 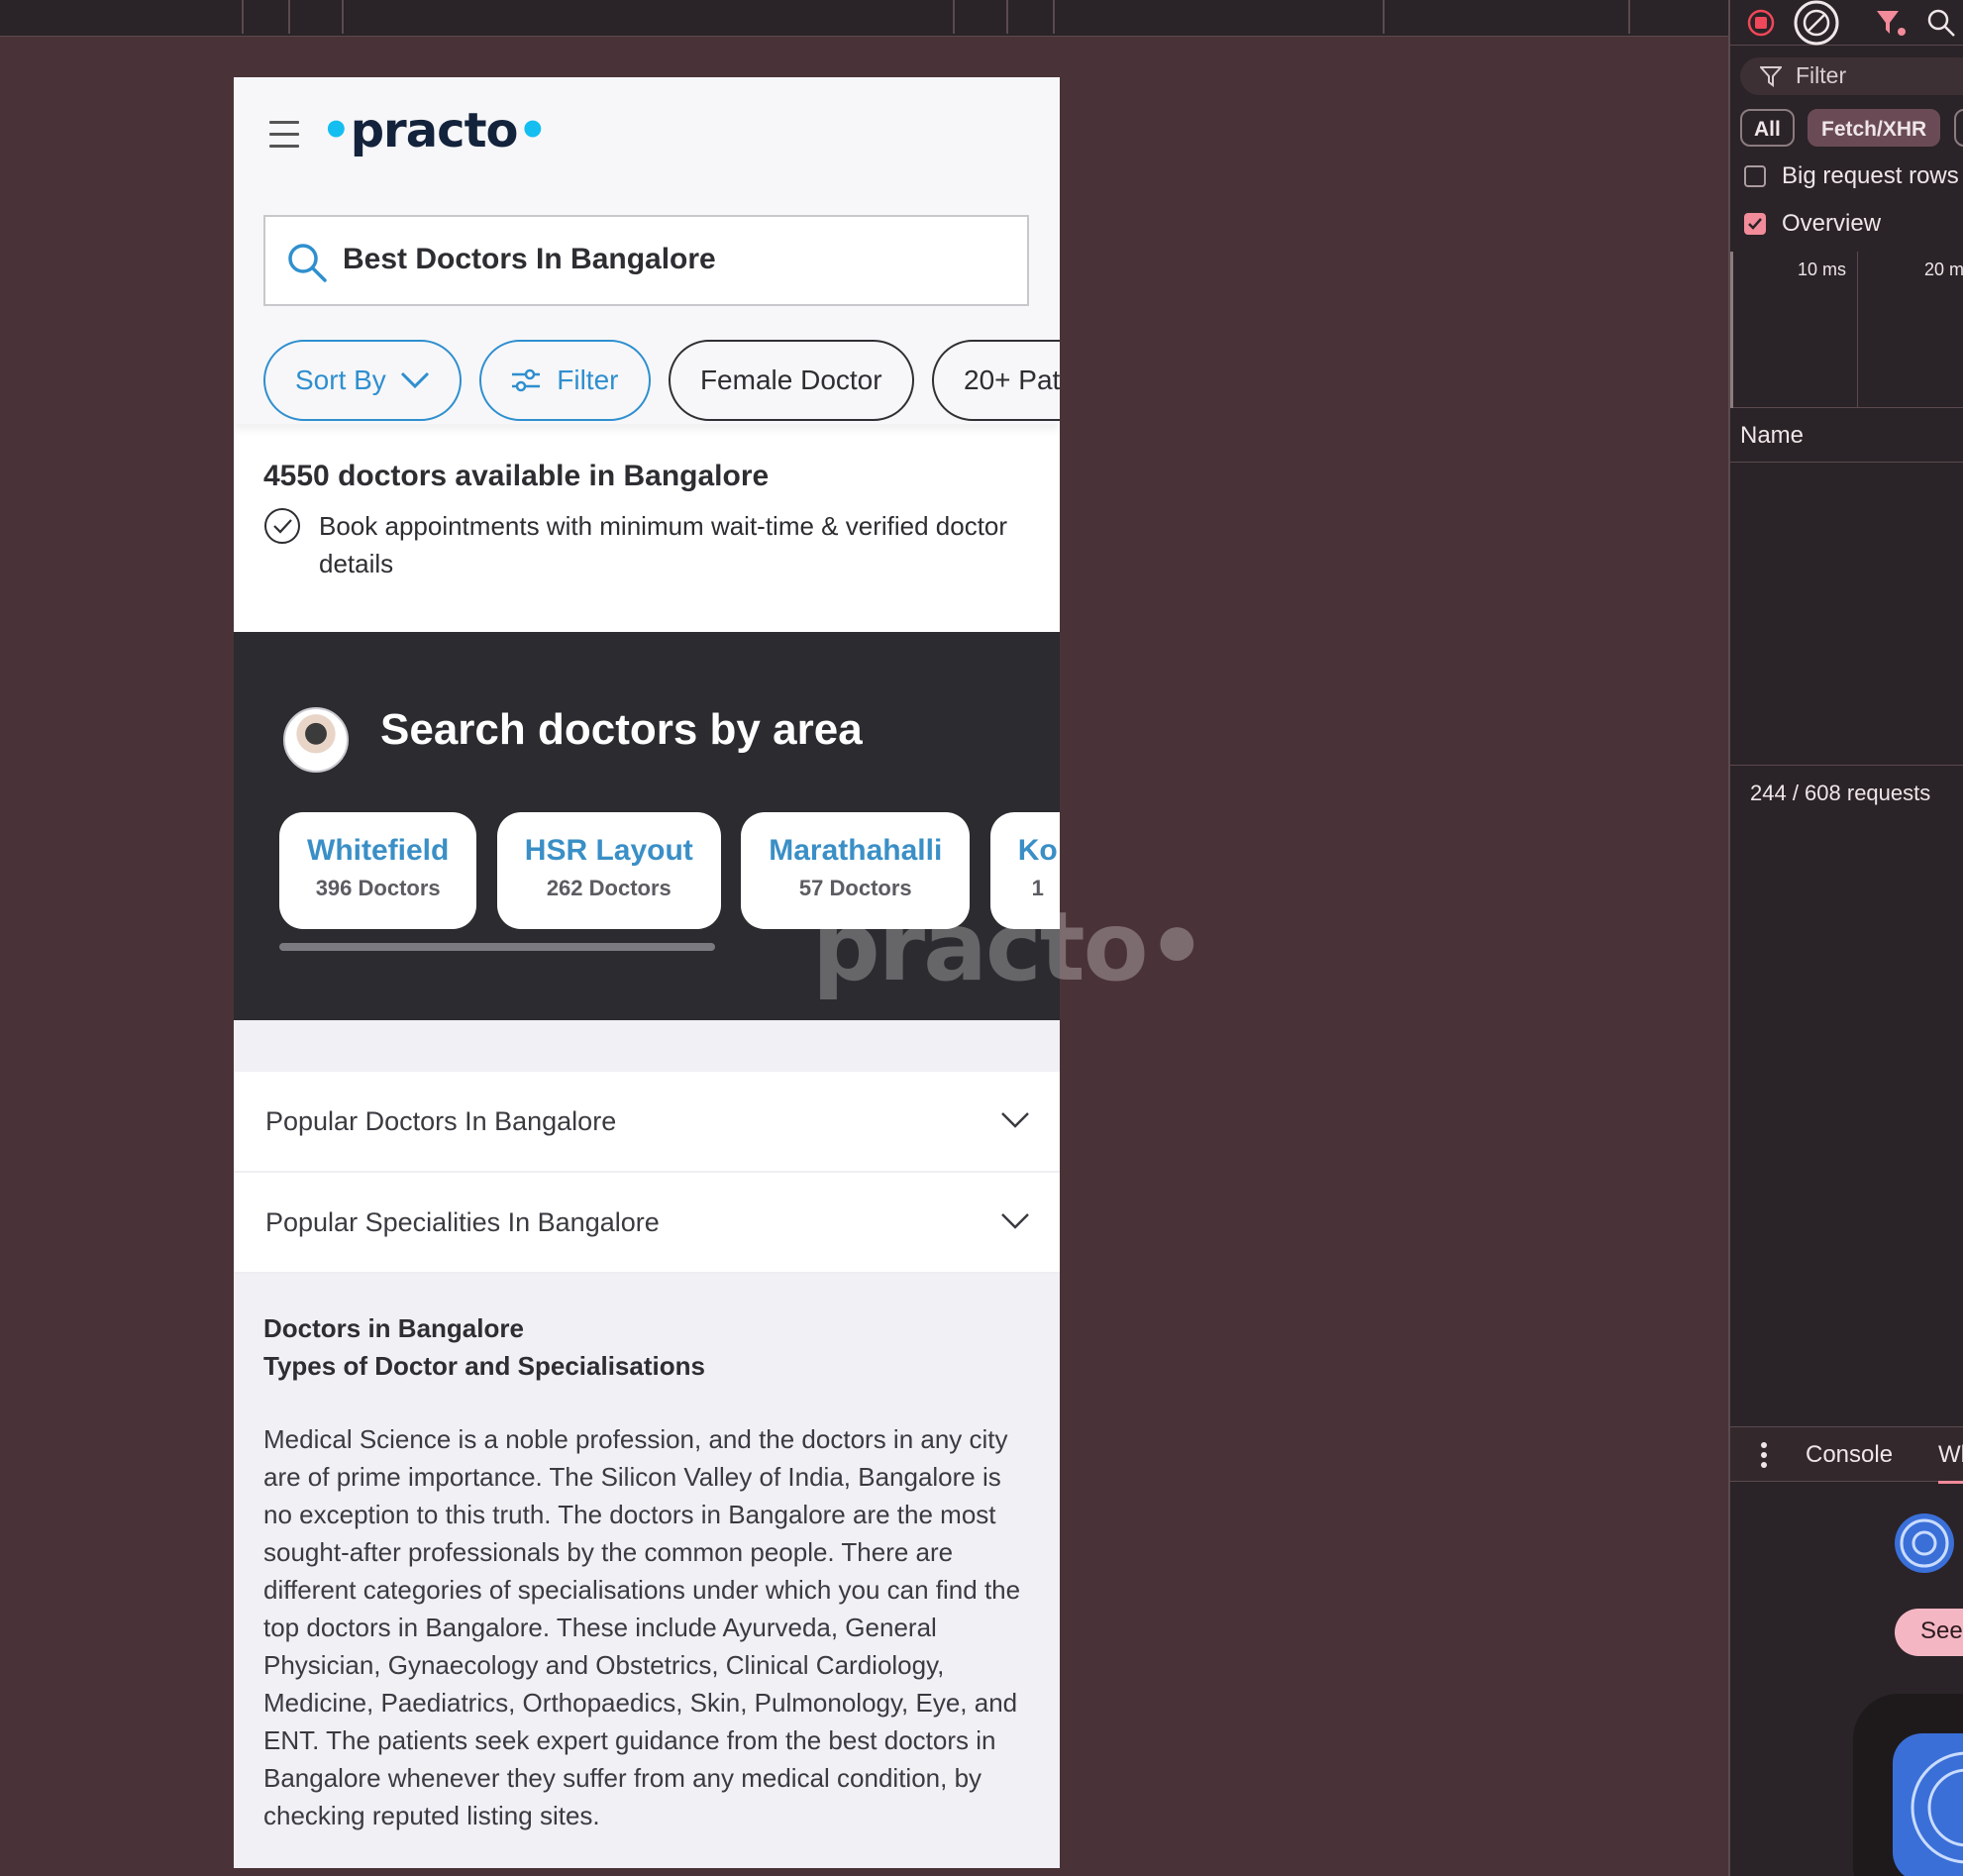 What do you see at coordinates (1764, 1455) in the screenshot?
I see `more-vertical-icon` at bounding box center [1764, 1455].